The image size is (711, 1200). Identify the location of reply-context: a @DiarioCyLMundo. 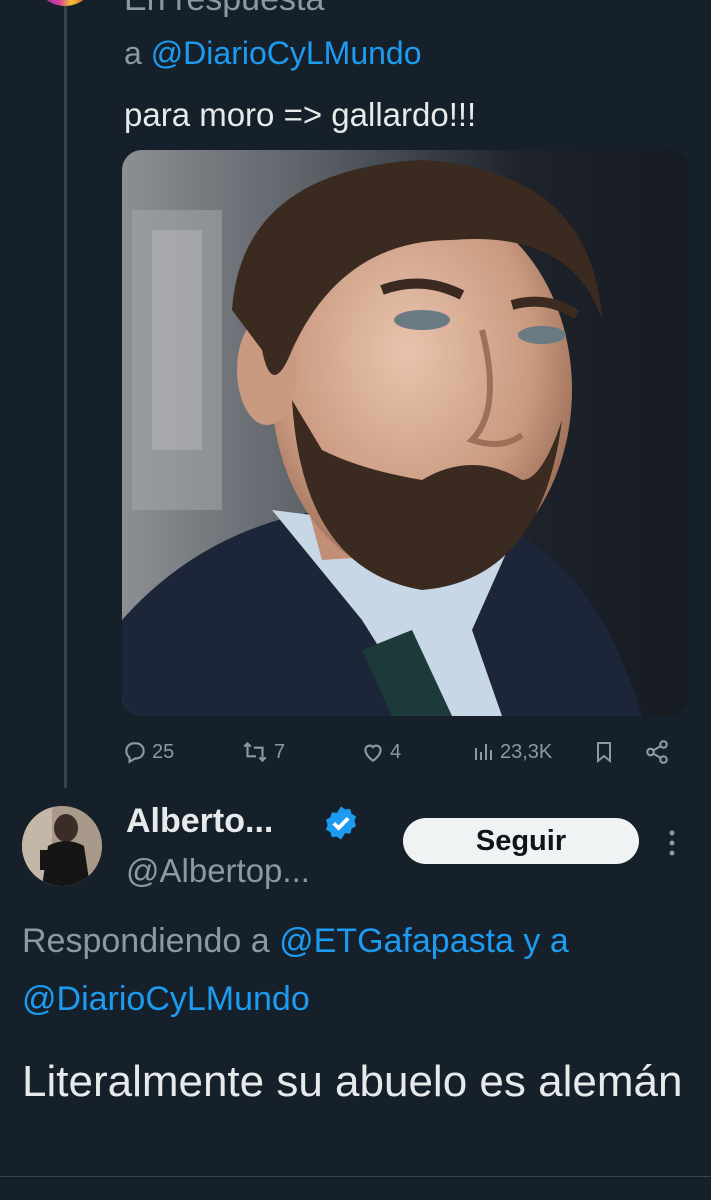
(273, 53).